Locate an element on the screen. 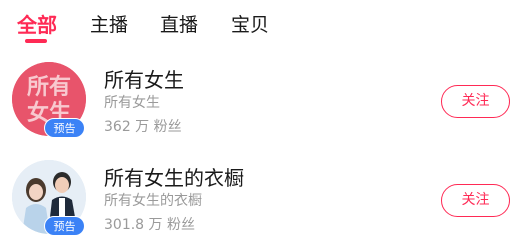  fan-count: 362 万 粉丝 is located at coordinates (143, 127).